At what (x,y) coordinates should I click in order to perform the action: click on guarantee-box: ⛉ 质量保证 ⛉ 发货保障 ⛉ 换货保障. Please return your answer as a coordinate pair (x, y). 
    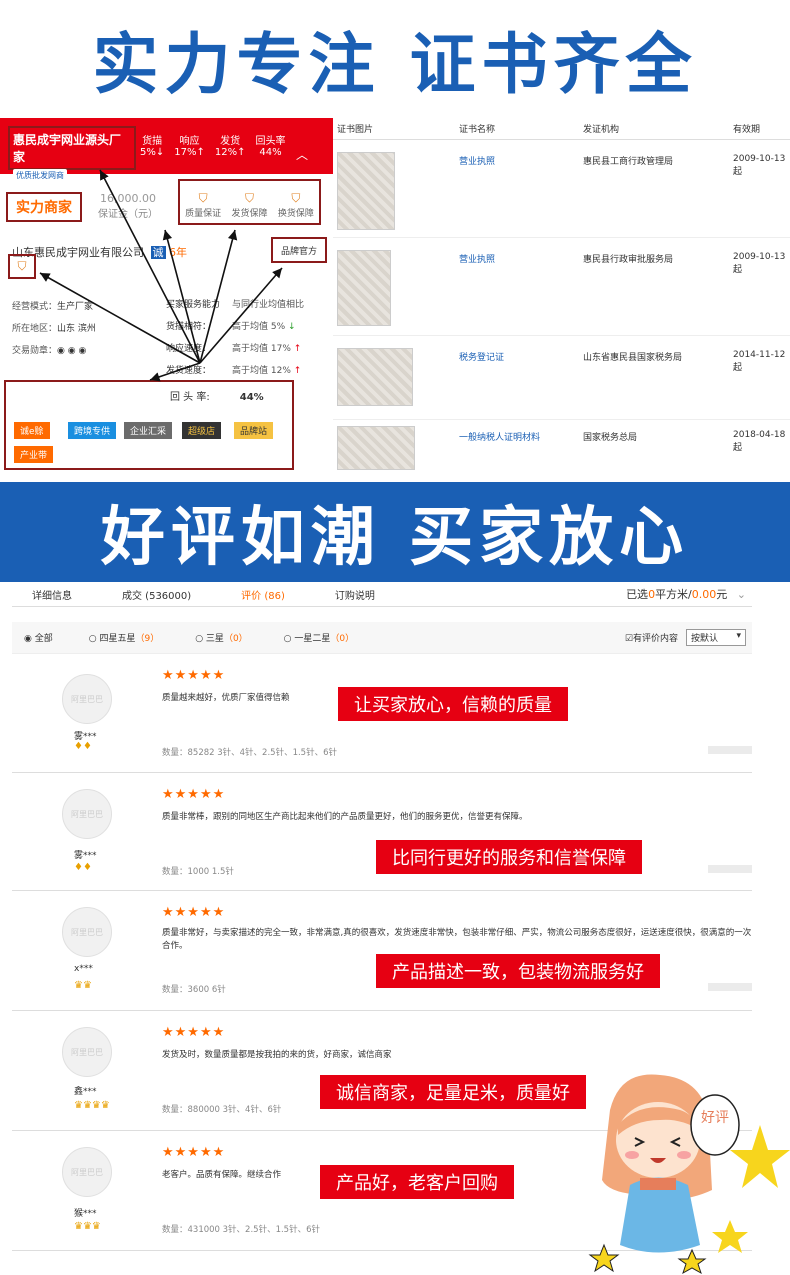
    Looking at the image, I should click on (249, 202).